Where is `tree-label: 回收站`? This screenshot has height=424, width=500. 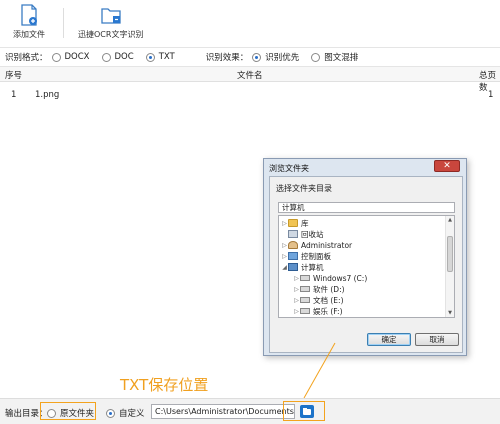 tree-label: 回收站 is located at coordinates (312, 234).